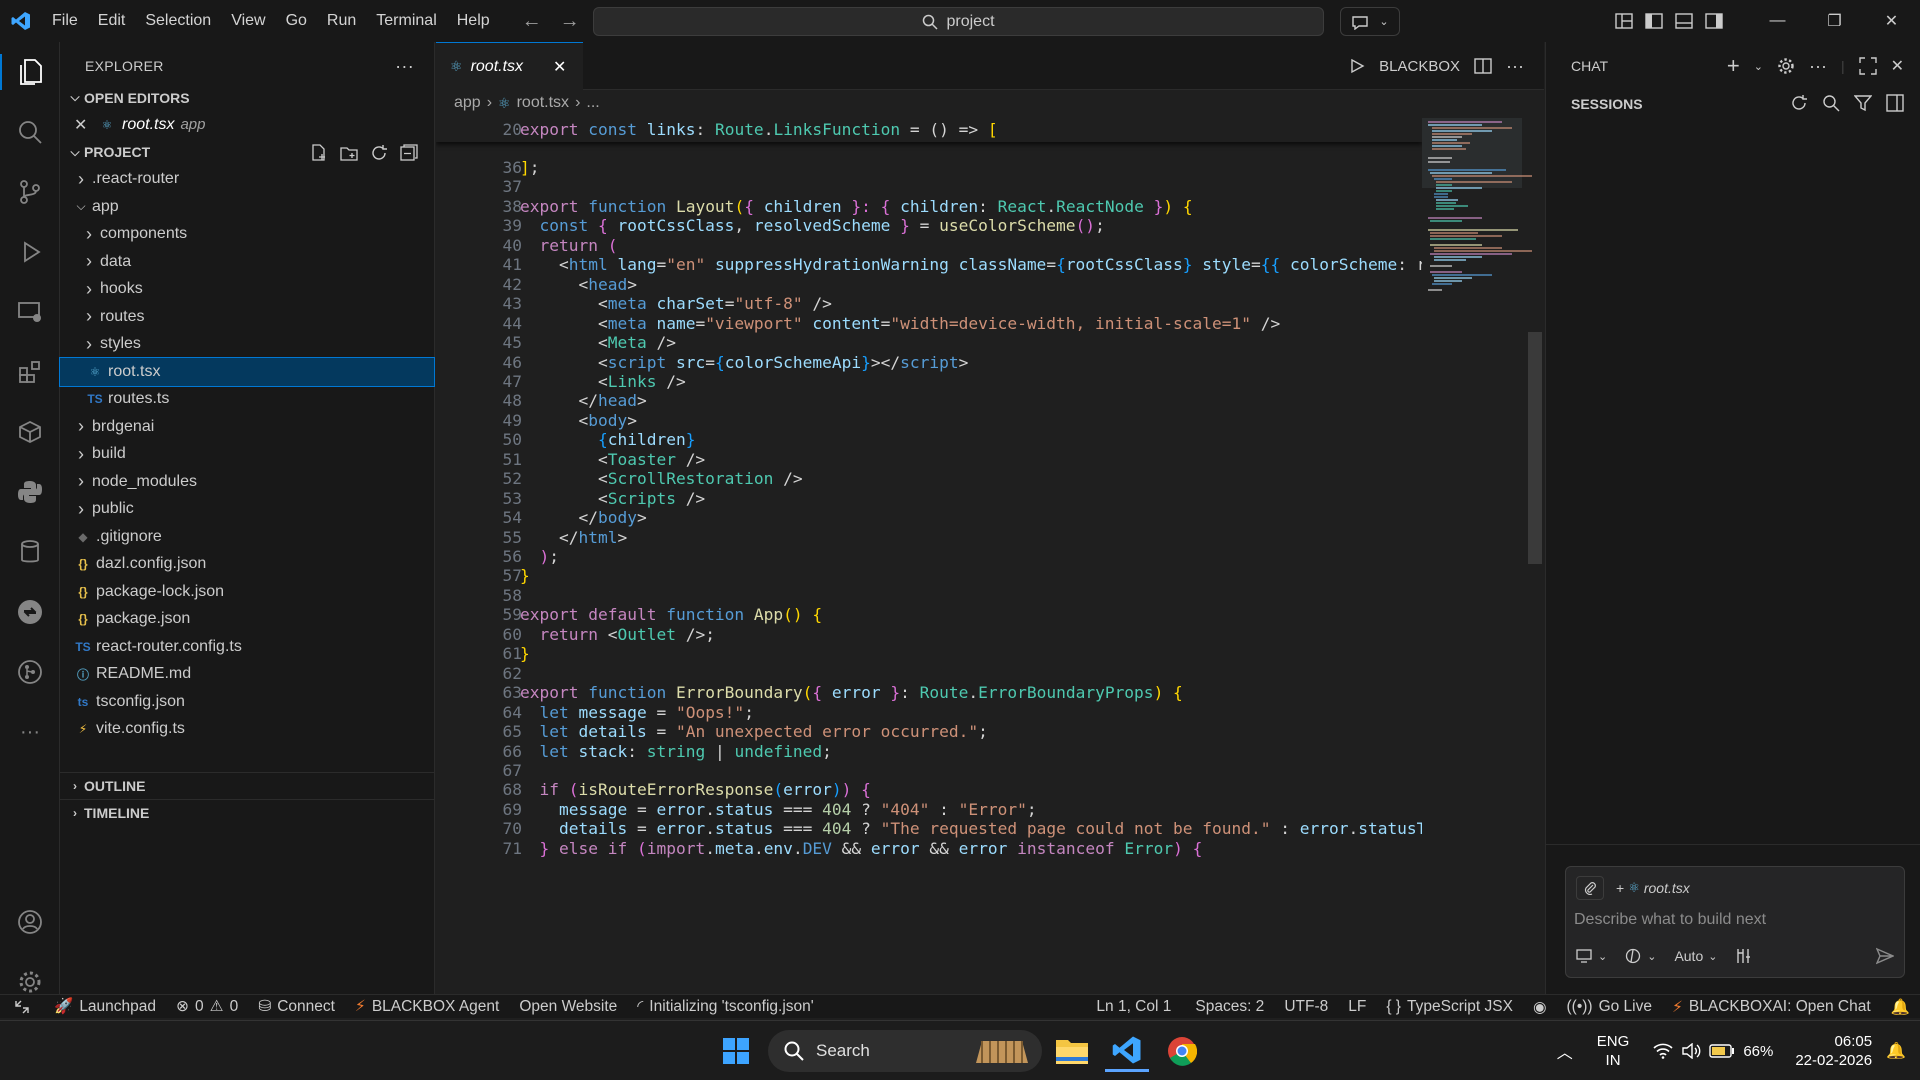 Image resolution: width=1920 pixels, height=1080 pixels. I want to click on extensions-icon, so click(30, 372).